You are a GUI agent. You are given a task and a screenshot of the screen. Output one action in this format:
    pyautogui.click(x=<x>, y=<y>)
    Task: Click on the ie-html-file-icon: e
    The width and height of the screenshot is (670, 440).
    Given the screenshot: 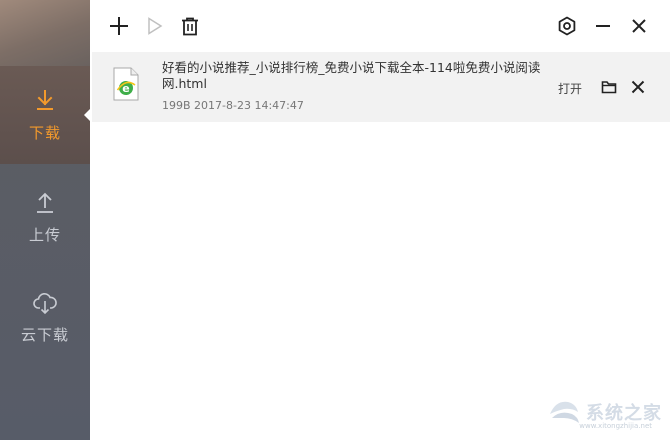 What is the action you would take?
    pyautogui.click(x=126, y=84)
    